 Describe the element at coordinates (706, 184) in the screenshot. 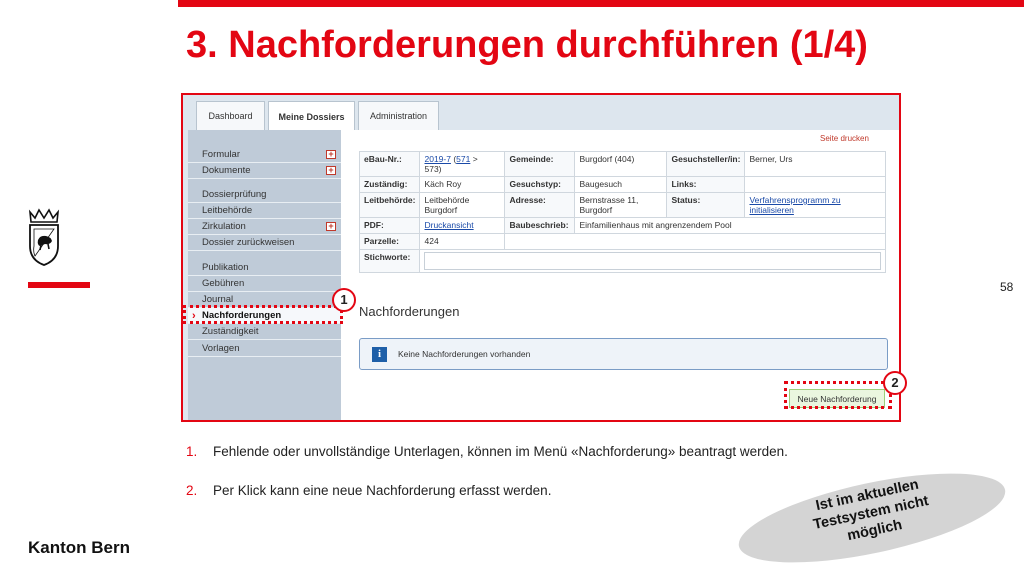

I see `links-label: Links:` at that location.